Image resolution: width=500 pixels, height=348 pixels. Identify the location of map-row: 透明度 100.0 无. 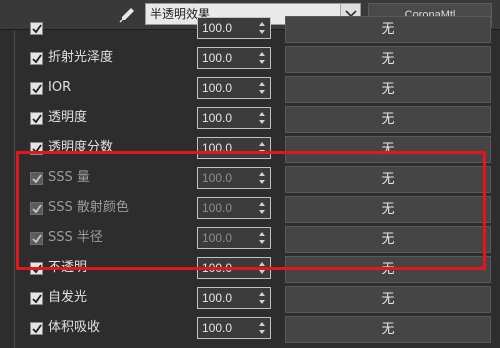
(253, 121).